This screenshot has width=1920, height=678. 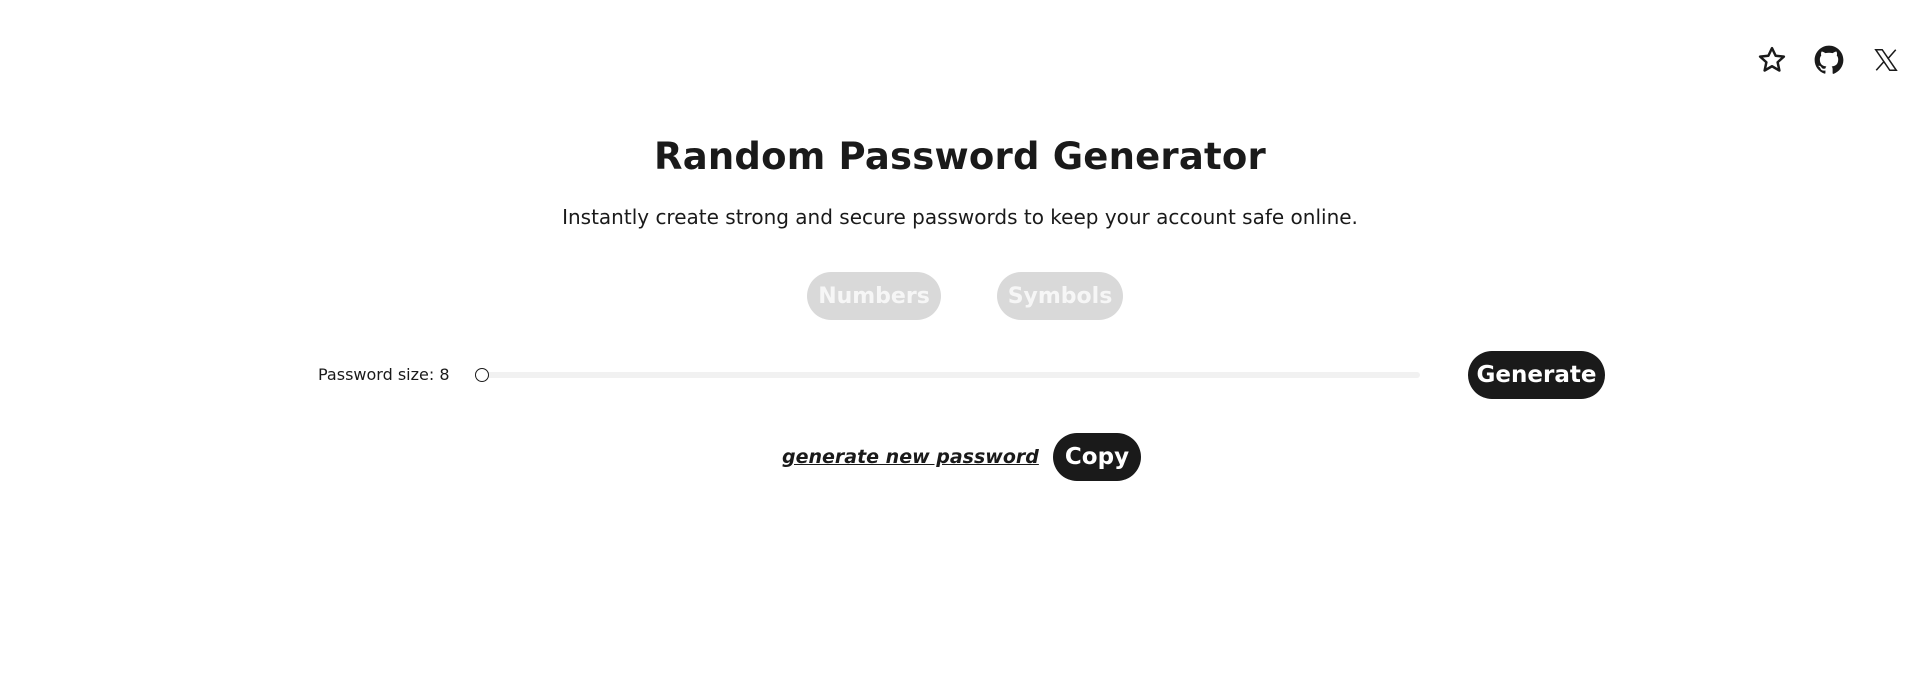 I want to click on star-icon, so click(x=1772, y=60).